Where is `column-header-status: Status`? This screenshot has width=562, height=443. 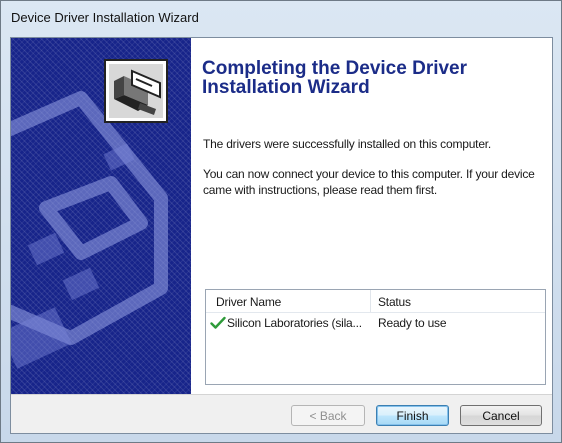 column-header-status: Status is located at coordinates (394, 302).